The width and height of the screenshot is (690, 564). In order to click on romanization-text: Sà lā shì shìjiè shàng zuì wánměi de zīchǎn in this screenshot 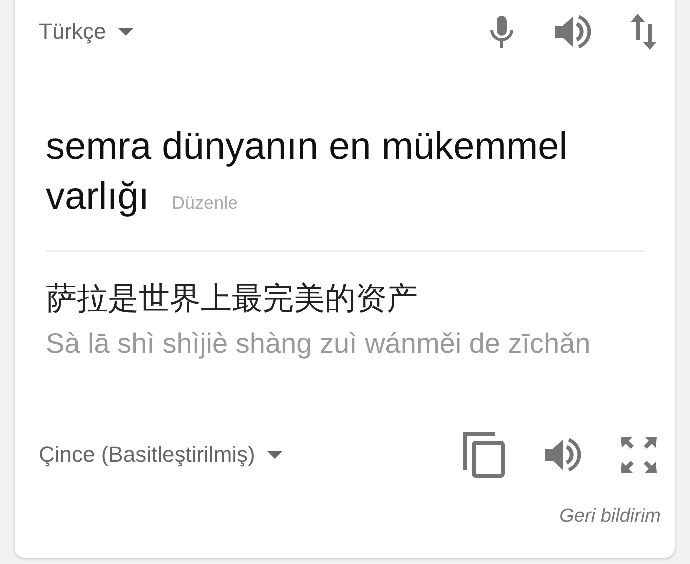, I will do `click(318, 344)`.